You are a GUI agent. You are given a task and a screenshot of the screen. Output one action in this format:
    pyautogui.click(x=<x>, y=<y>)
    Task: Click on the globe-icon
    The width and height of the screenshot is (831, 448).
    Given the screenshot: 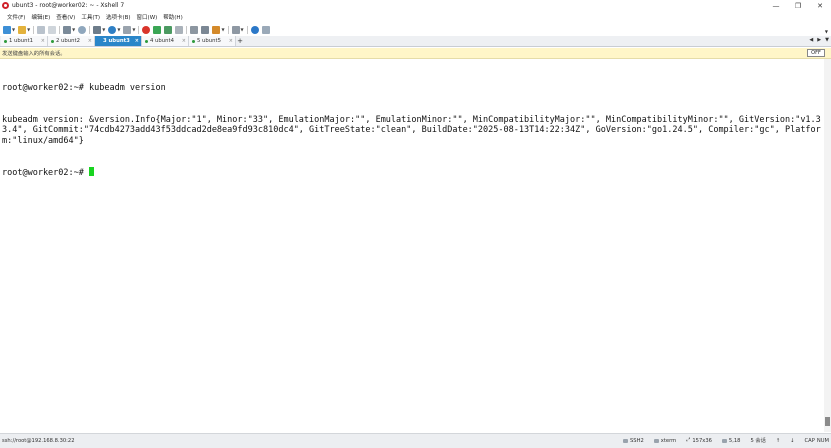 What is the action you would take?
    pyautogui.click(x=112, y=29)
    